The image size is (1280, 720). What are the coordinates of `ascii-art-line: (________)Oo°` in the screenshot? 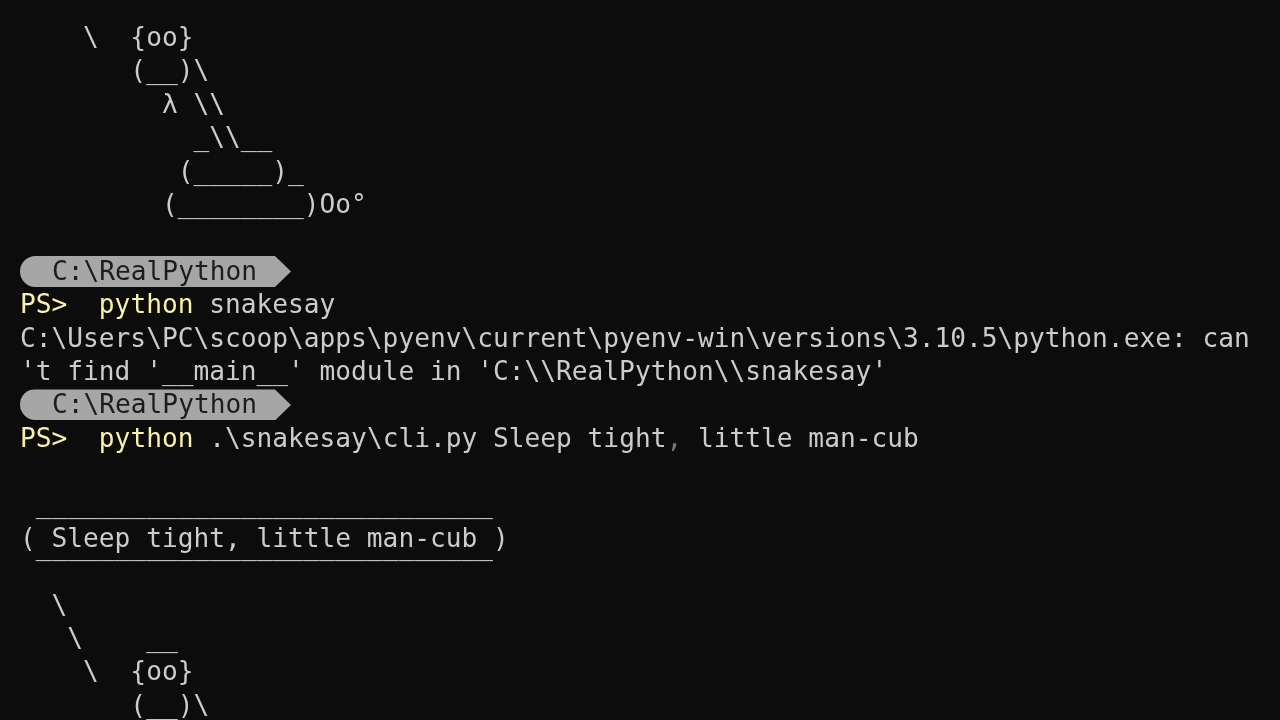 It's located at (264, 204).